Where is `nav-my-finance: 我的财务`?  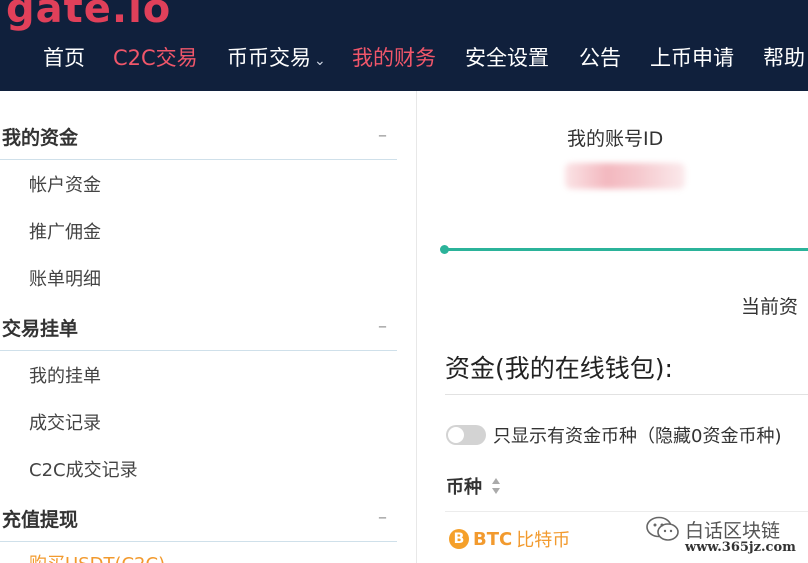 nav-my-finance: 我的财务 is located at coordinates (394, 58).